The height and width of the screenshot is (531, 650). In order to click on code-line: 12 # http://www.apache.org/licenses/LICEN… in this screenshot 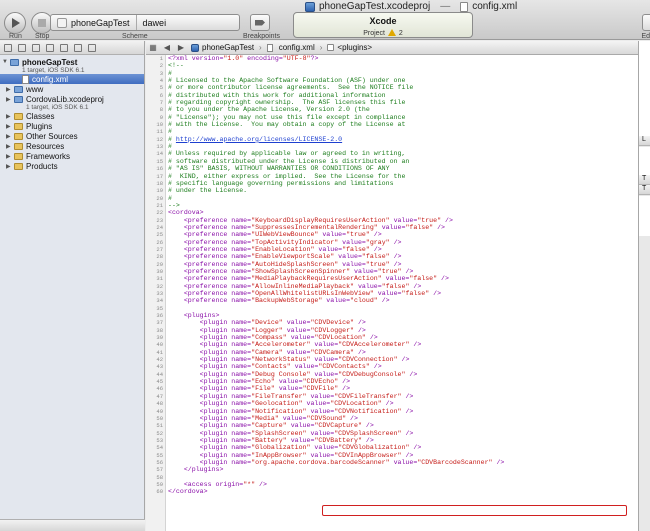, I will do `click(392, 139)`.